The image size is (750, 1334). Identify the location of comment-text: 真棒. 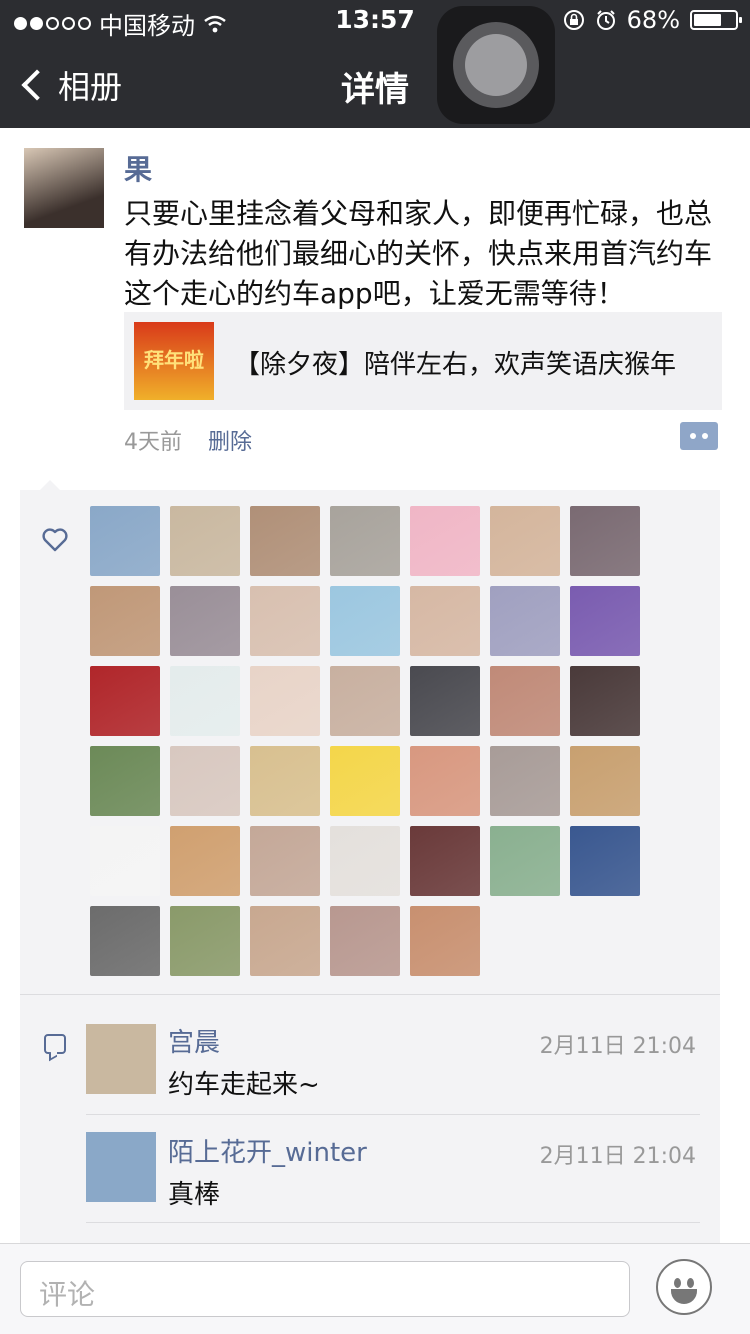
(194, 1192).